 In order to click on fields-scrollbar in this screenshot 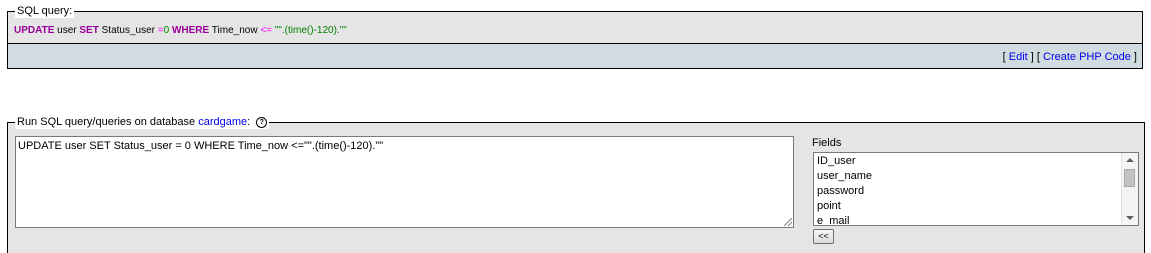, I will do `click(1129, 189)`.